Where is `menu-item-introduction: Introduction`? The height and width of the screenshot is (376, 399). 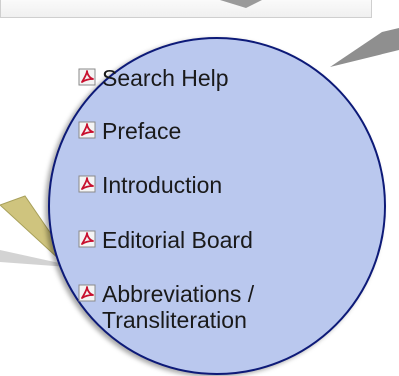
menu-item-introduction: Introduction is located at coordinates (150, 185).